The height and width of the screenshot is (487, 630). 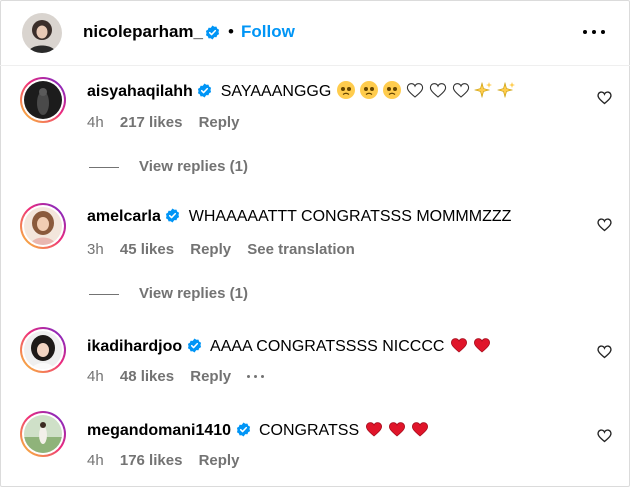 I want to click on comment-meta: 3h 45 likes Reply See translation, so click(x=227, y=249).